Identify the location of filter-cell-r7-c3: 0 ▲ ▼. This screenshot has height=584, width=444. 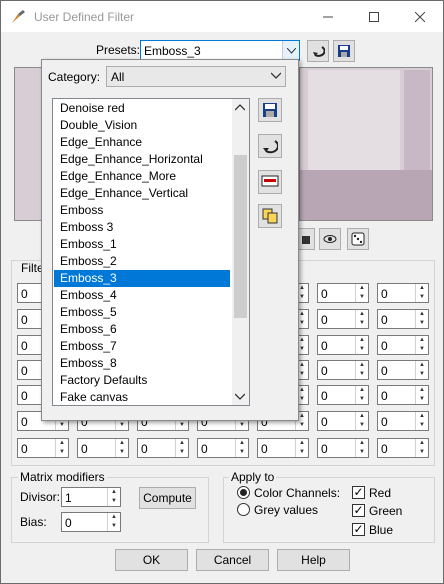
(163, 448).